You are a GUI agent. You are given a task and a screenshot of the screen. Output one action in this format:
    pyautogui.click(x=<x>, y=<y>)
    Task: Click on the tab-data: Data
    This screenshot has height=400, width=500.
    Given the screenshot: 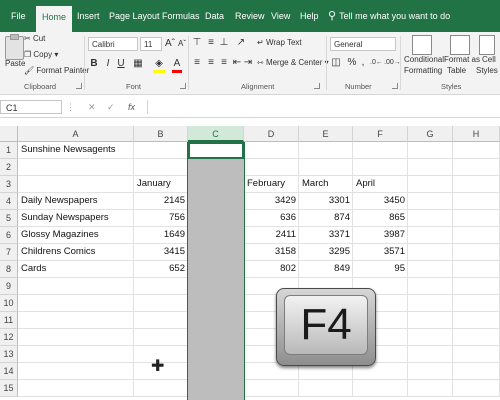 What is the action you would take?
    pyautogui.click(x=214, y=16)
    